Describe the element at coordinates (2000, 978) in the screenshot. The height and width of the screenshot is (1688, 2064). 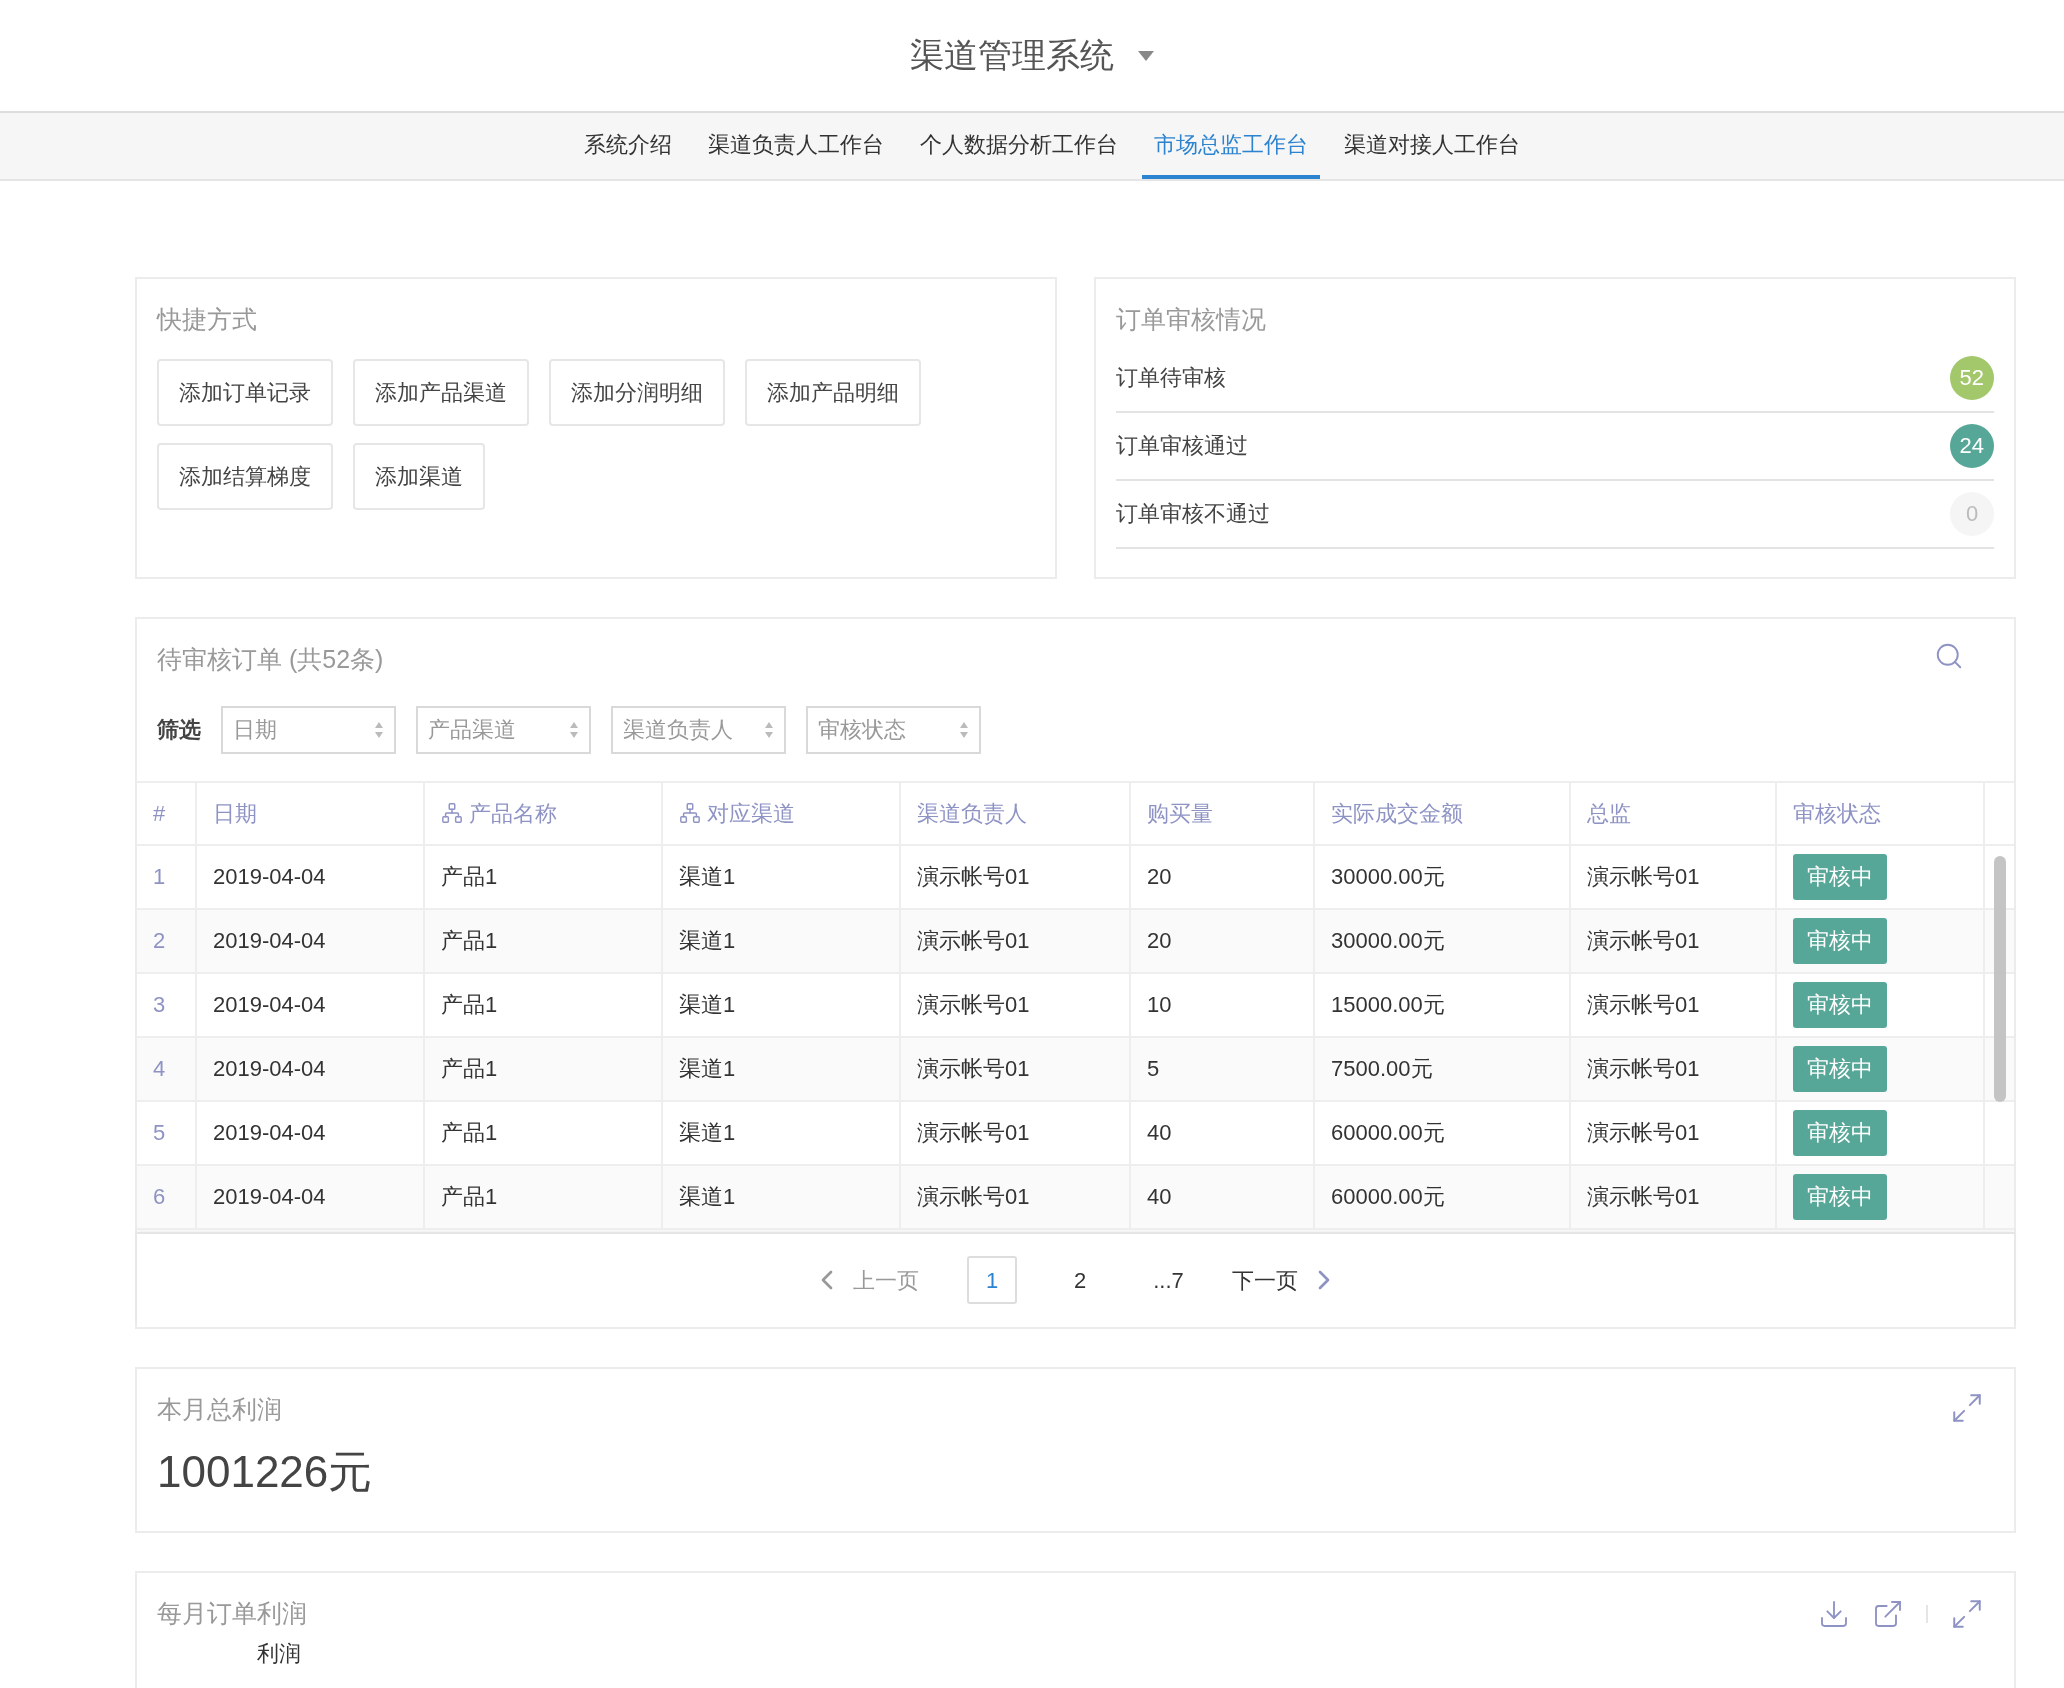
I see `scrollbar-thumb` at that location.